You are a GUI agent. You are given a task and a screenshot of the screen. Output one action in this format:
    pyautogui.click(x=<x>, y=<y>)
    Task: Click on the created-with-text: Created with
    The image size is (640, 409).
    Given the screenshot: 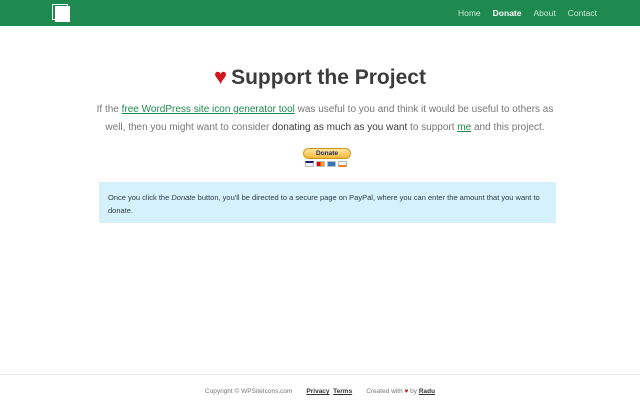 What is the action you would take?
    pyautogui.click(x=385, y=391)
    